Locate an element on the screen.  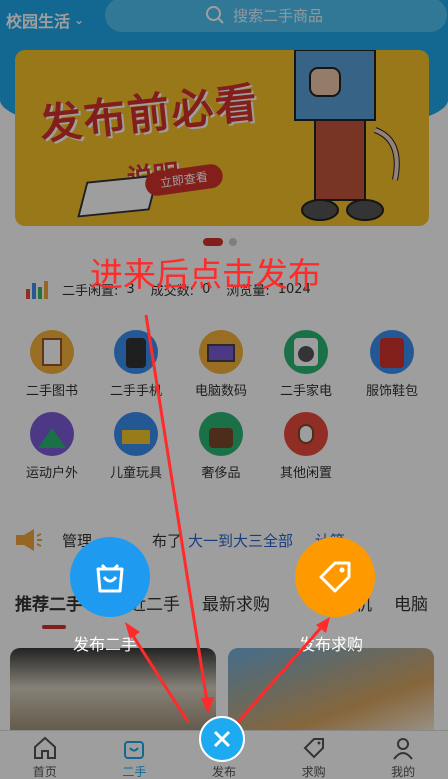
publish-secondhand-button is located at coordinates (110, 577).